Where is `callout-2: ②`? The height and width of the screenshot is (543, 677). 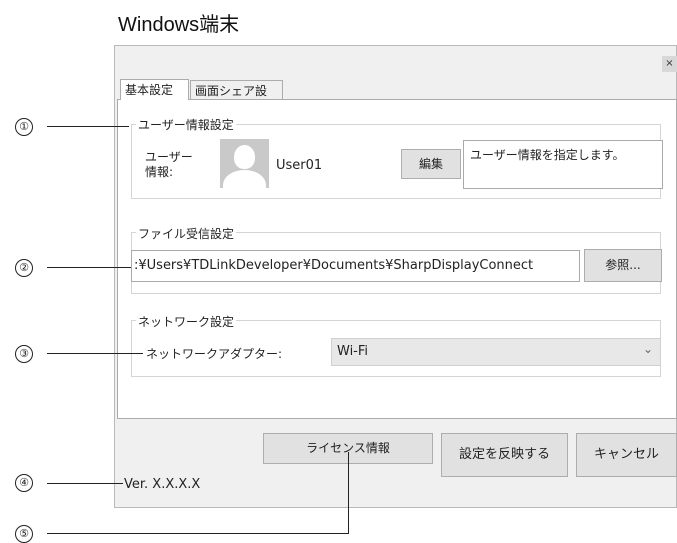 callout-2: ② is located at coordinates (24, 268).